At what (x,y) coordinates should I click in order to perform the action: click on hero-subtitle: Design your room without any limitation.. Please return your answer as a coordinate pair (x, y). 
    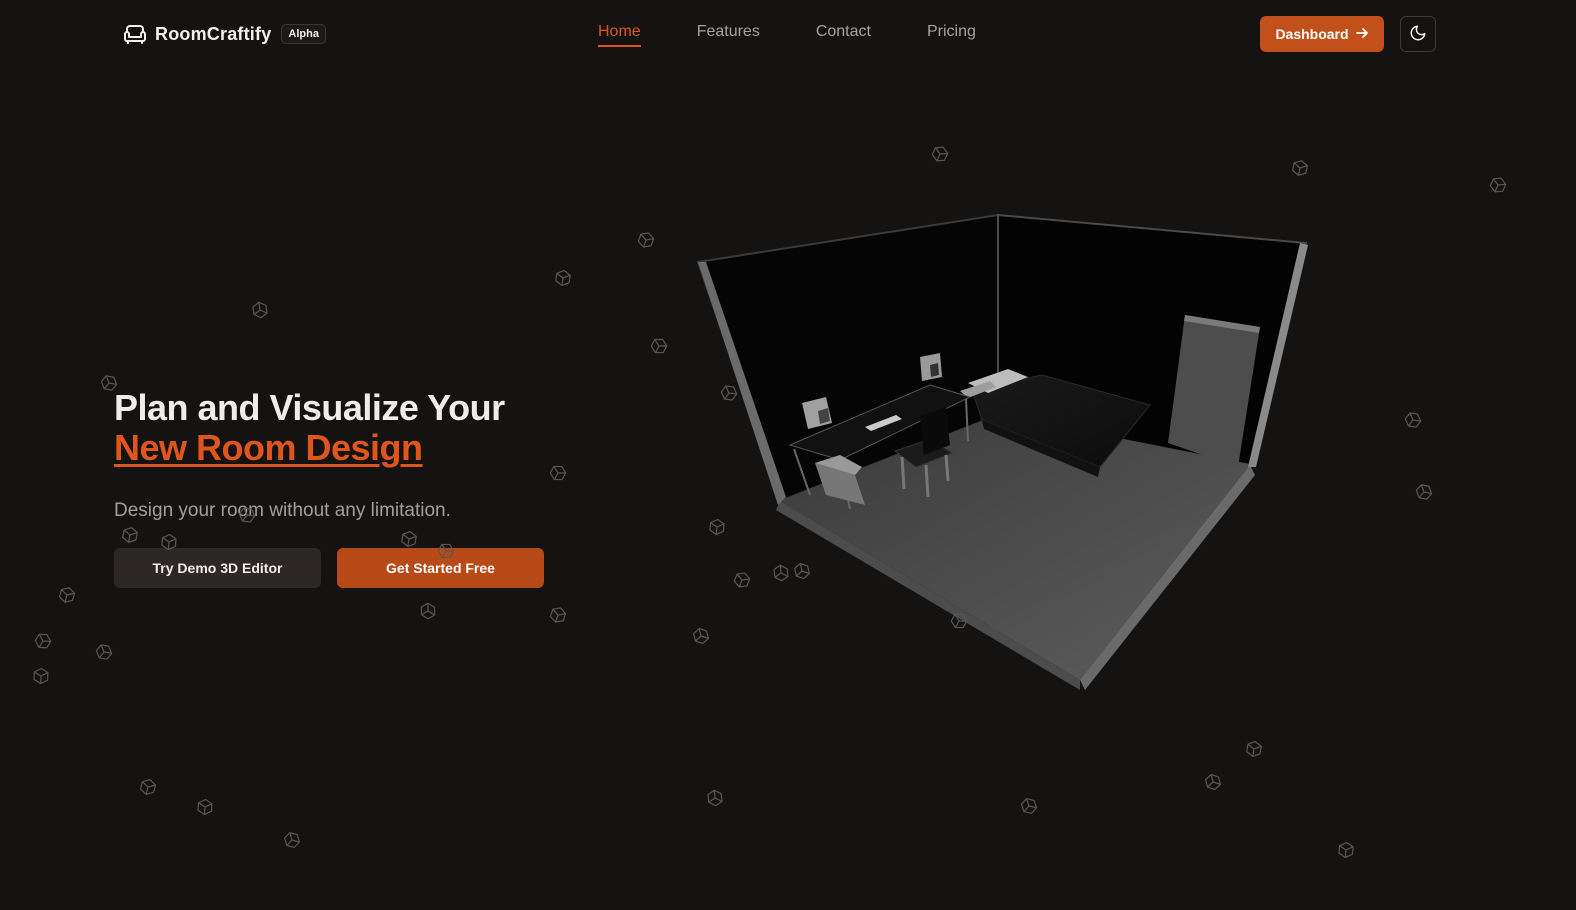
    Looking at the image, I should click on (344, 511).